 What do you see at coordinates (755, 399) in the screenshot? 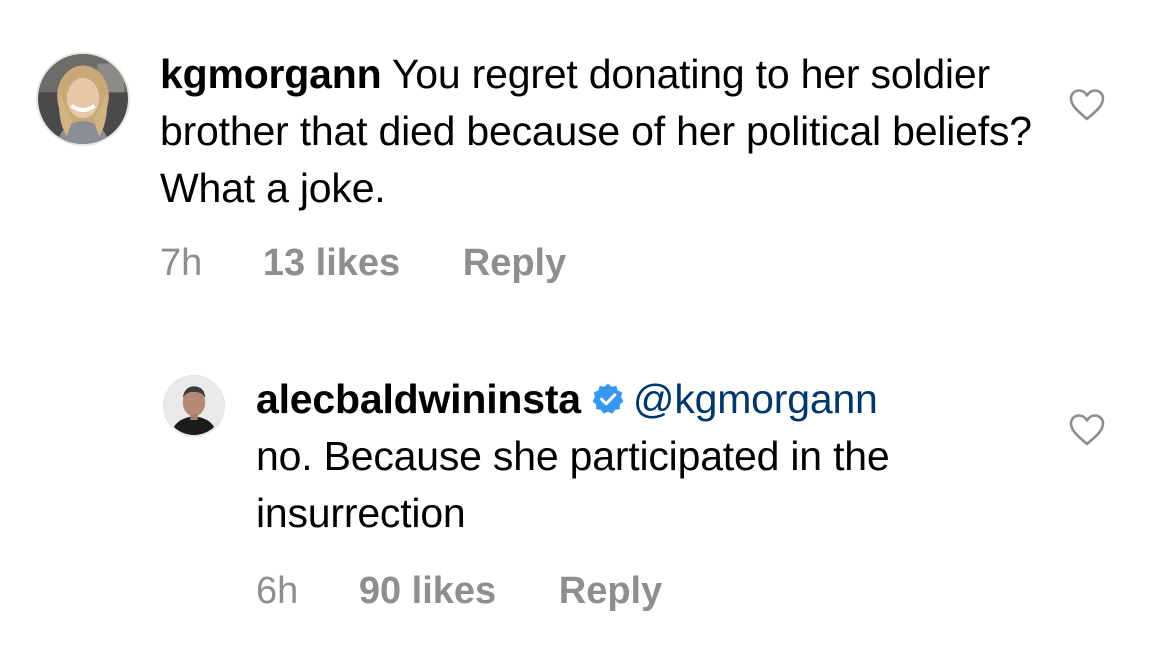
I see `mention-link: @kgmorgann` at bounding box center [755, 399].